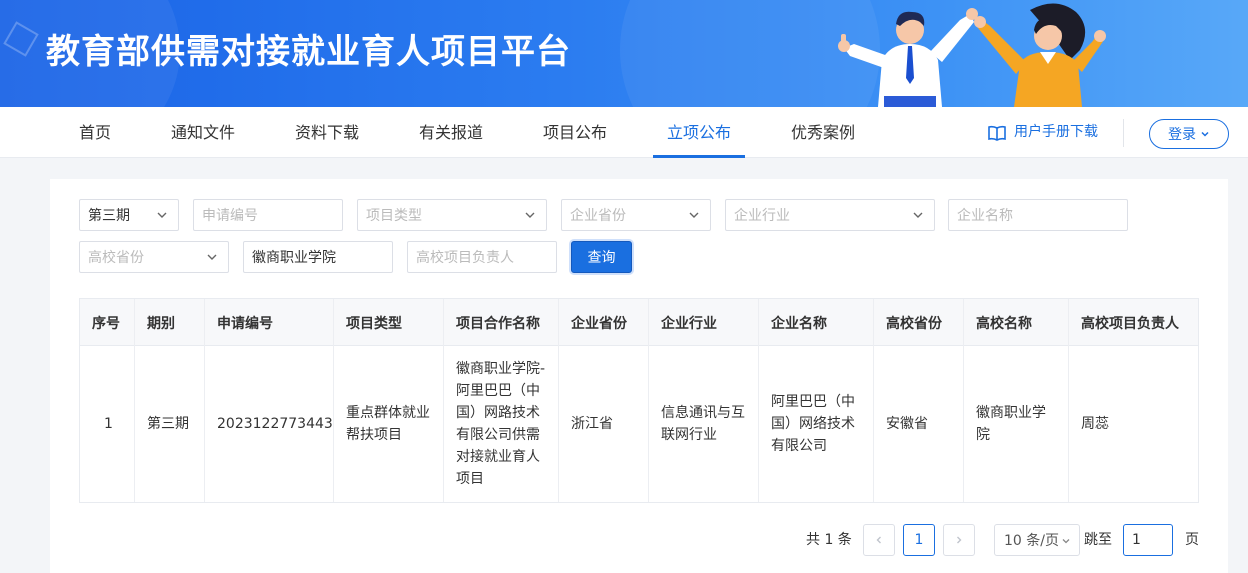 This screenshot has height=573, width=1248. I want to click on application-no-input: 申请编号, so click(268, 215).